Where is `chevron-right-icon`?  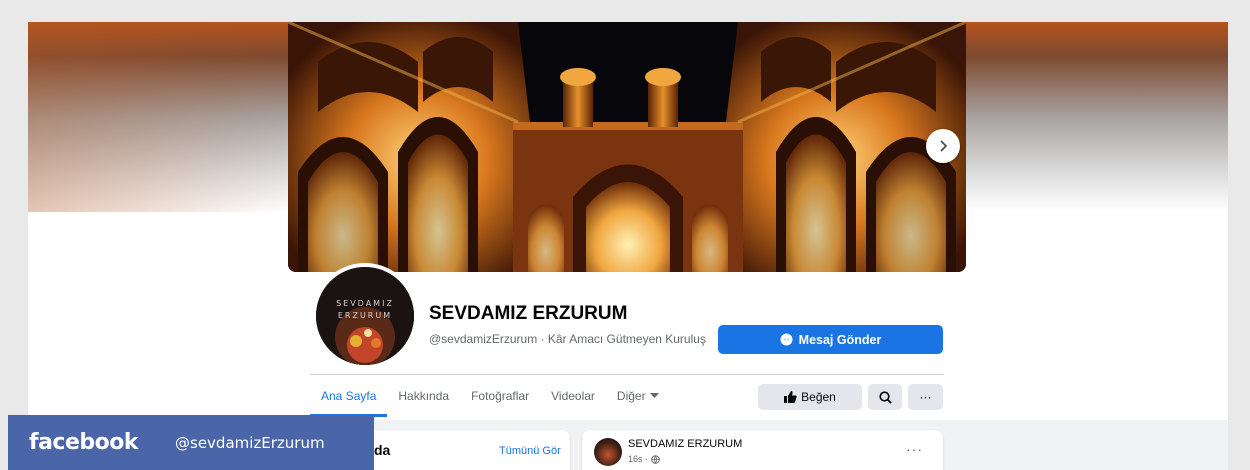 chevron-right-icon is located at coordinates (944, 146).